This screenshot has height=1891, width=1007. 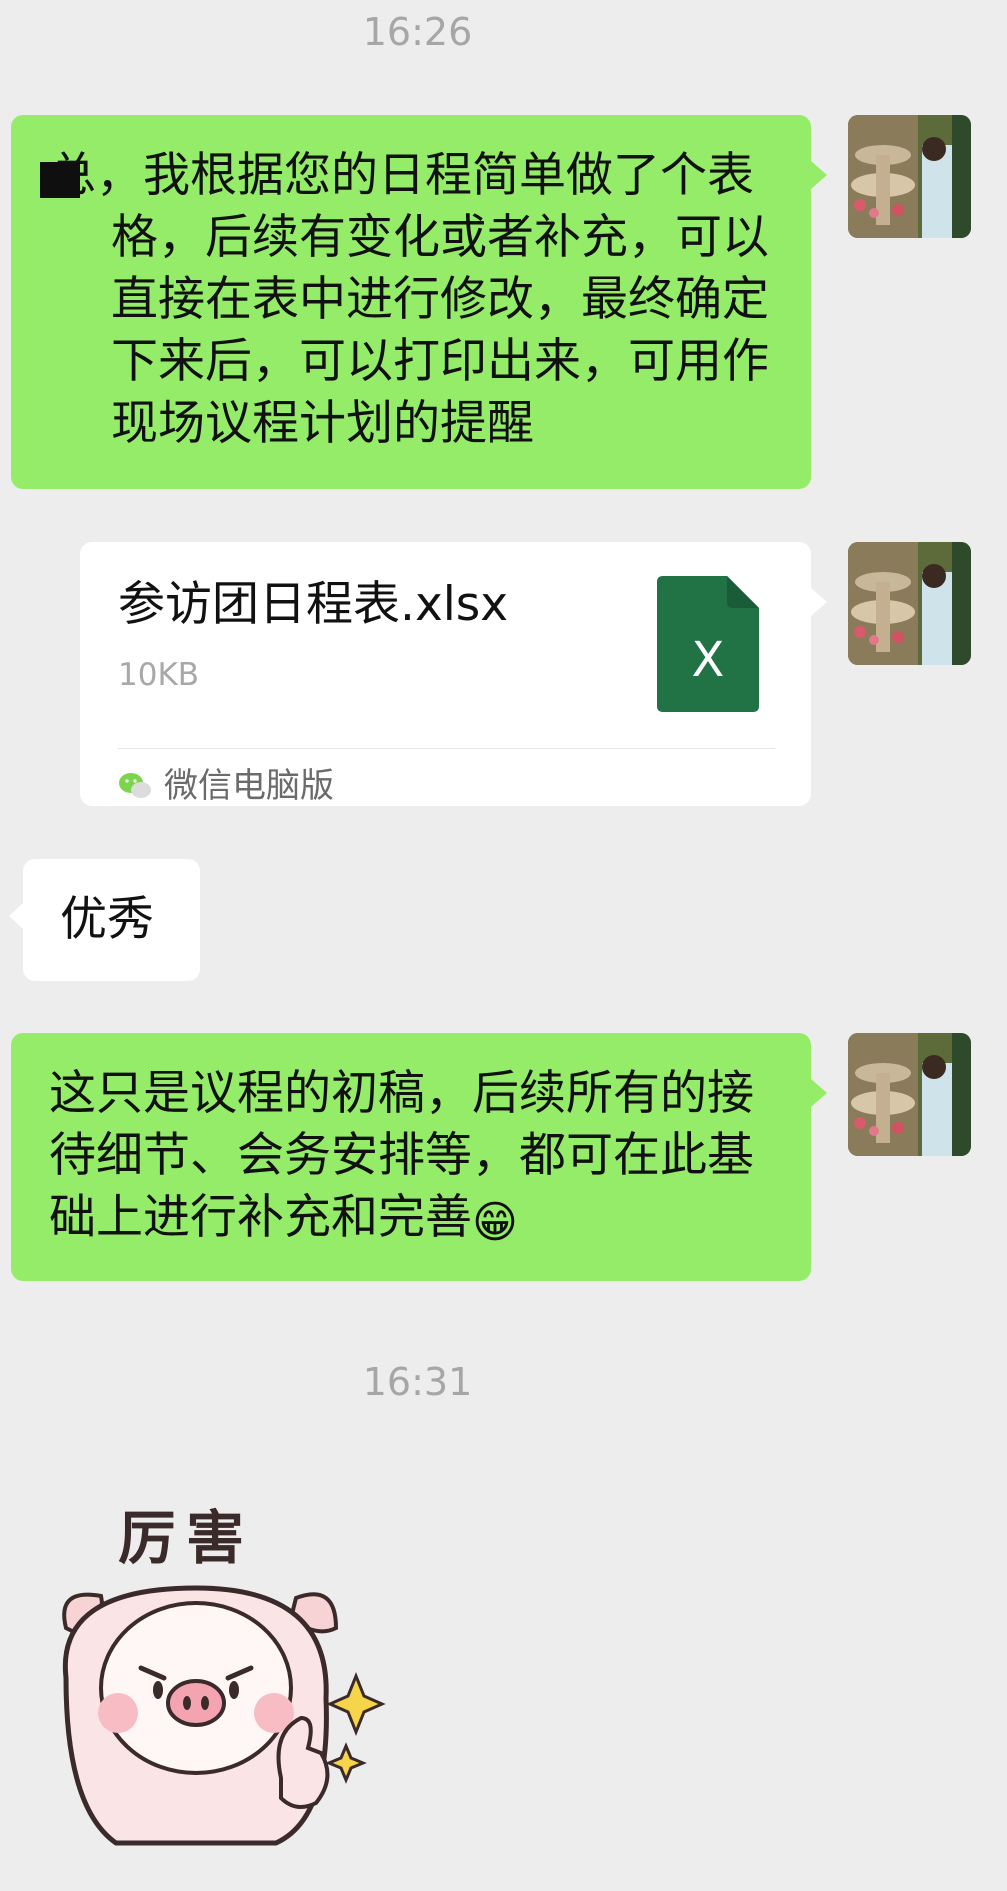 I want to click on wechat-icon, so click(x=135, y=785).